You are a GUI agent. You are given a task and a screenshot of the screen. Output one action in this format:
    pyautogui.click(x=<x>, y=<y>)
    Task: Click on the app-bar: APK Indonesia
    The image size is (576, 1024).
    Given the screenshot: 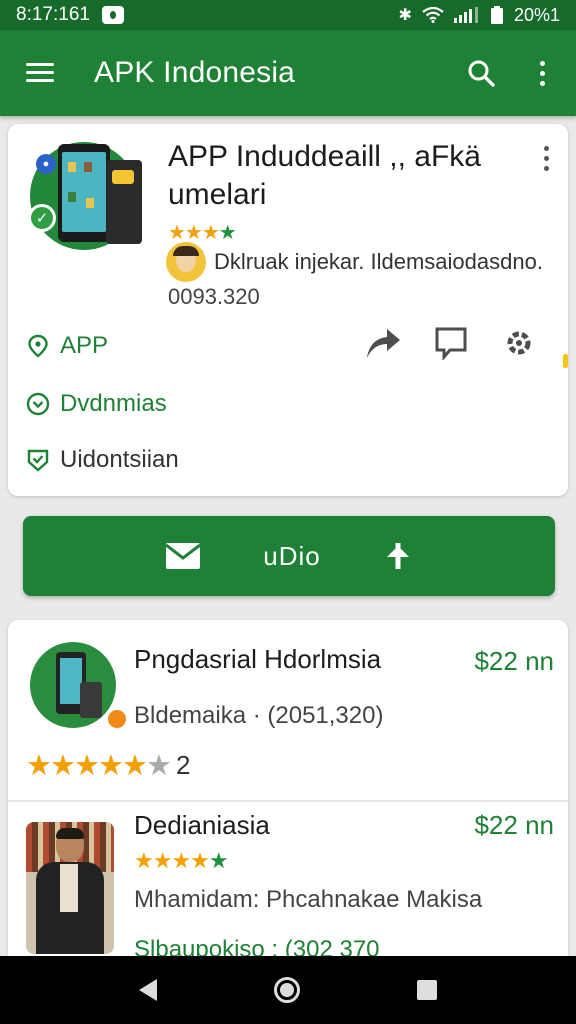 What is the action you would take?
    pyautogui.click(x=288, y=73)
    